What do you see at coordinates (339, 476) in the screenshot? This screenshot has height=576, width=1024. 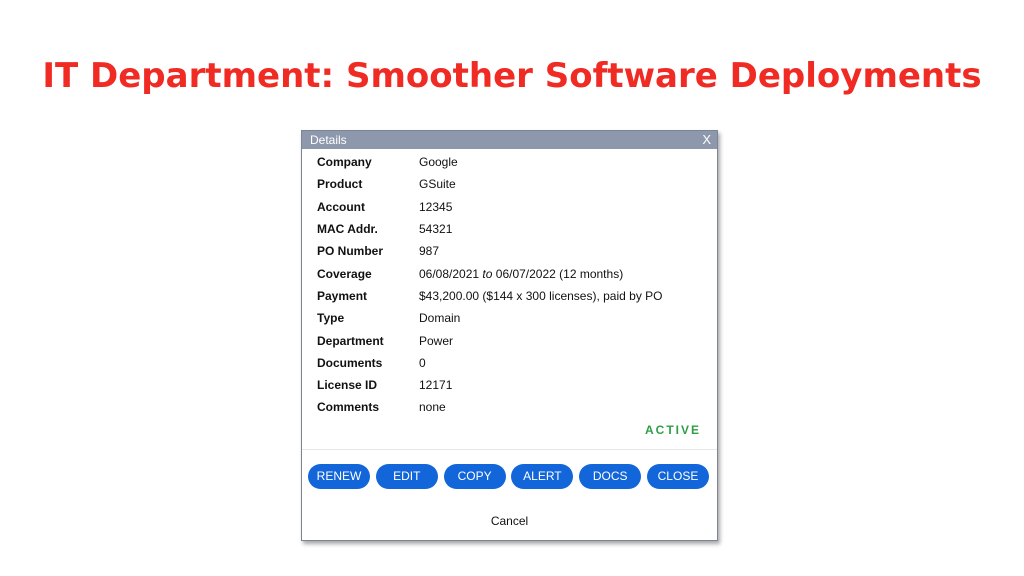 I see `renew-button: RENEW` at bounding box center [339, 476].